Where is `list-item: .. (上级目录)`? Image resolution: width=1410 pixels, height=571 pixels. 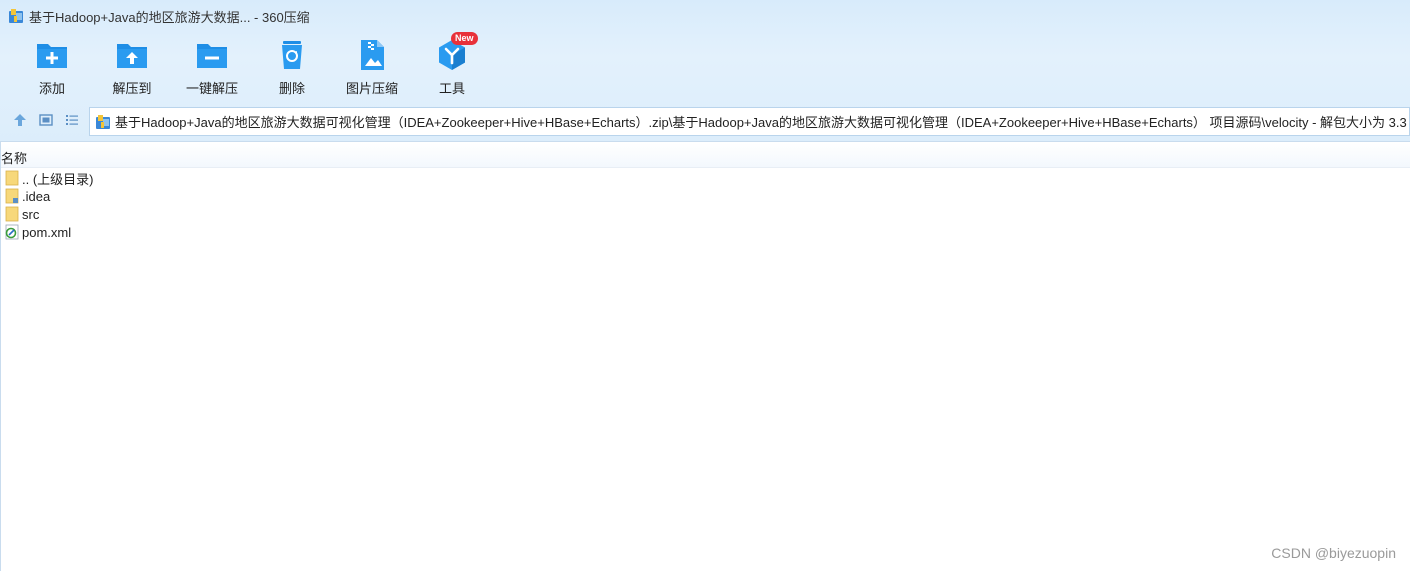 list-item: .. (上级目录) is located at coordinates (705, 178).